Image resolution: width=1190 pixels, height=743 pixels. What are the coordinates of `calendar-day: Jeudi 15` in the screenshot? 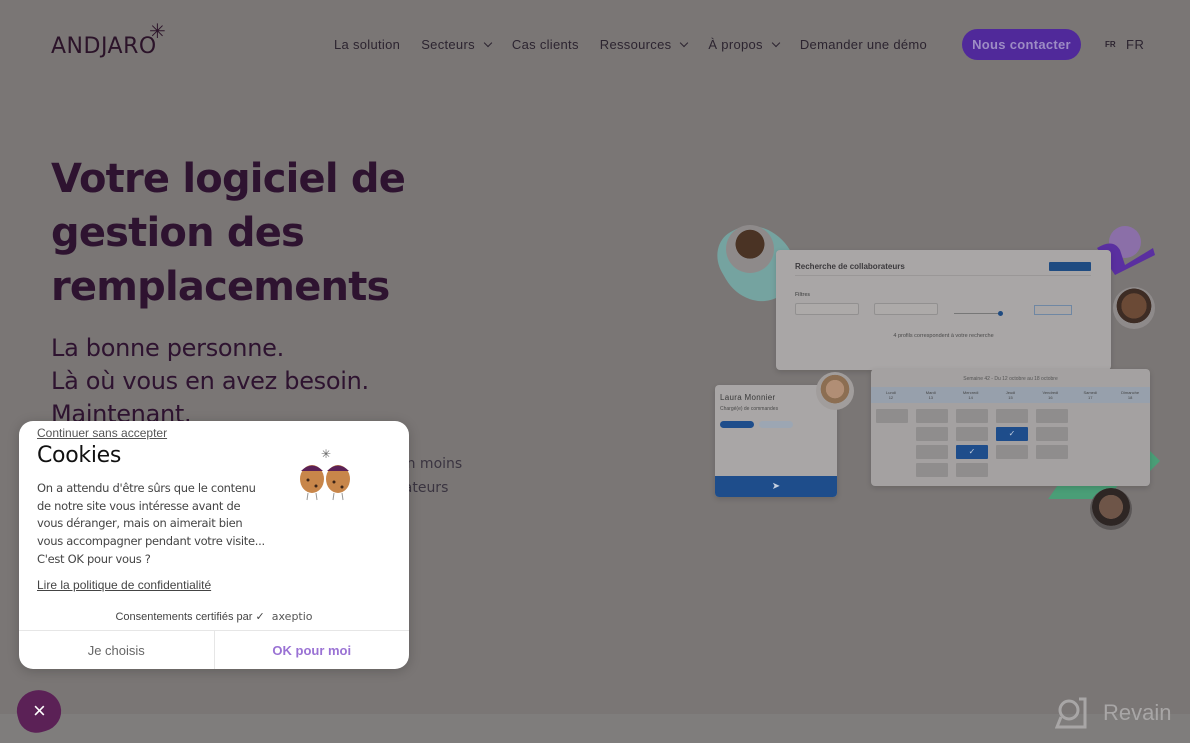 It's located at (1011, 395).